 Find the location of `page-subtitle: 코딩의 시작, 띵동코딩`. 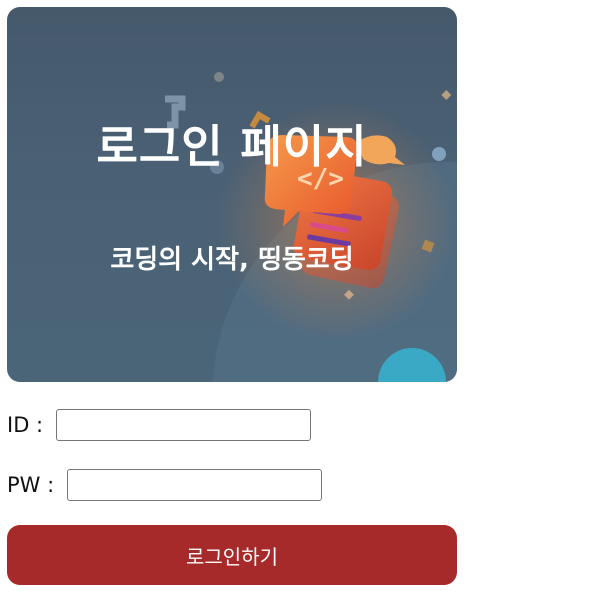

page-subtitle: 코딩의 시작, 띵동코딩 is located at coordinates (232, 260).